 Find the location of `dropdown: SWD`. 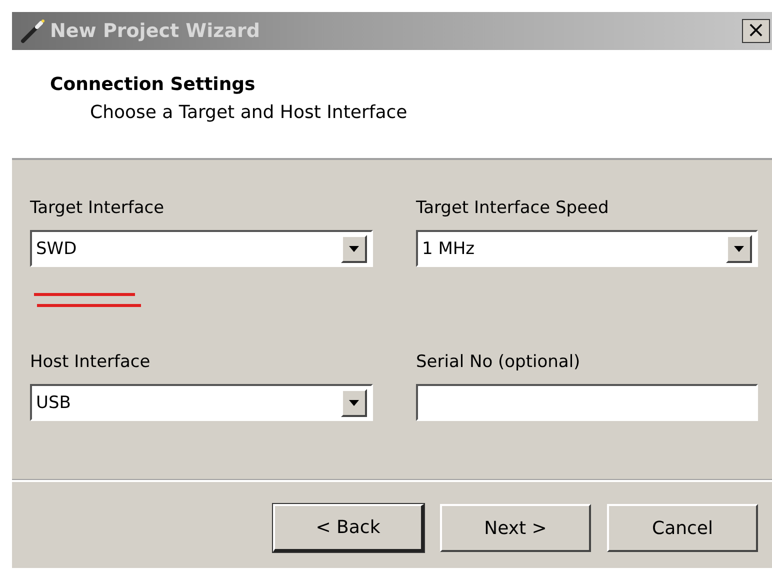

dropdown: SWD is located at coordinates (201, 248).